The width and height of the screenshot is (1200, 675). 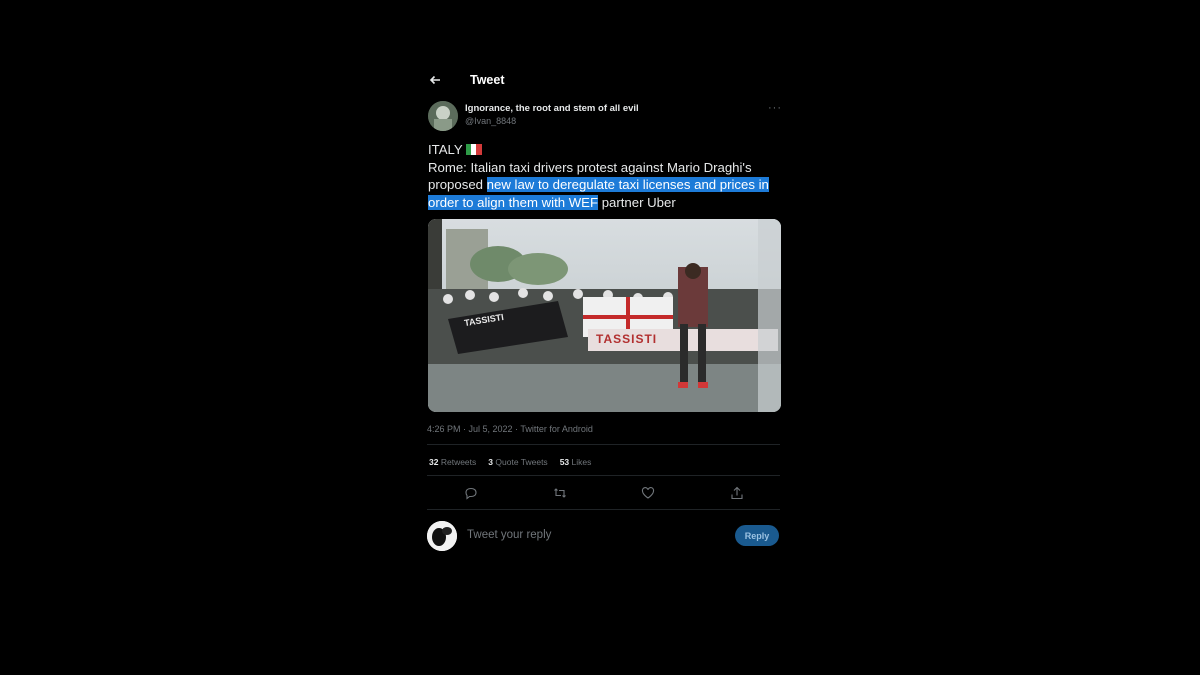 What do you see at coordinates (434, 462) in the screenshot?
I see `retweets-count: 32` at bounding box center [434, 462].